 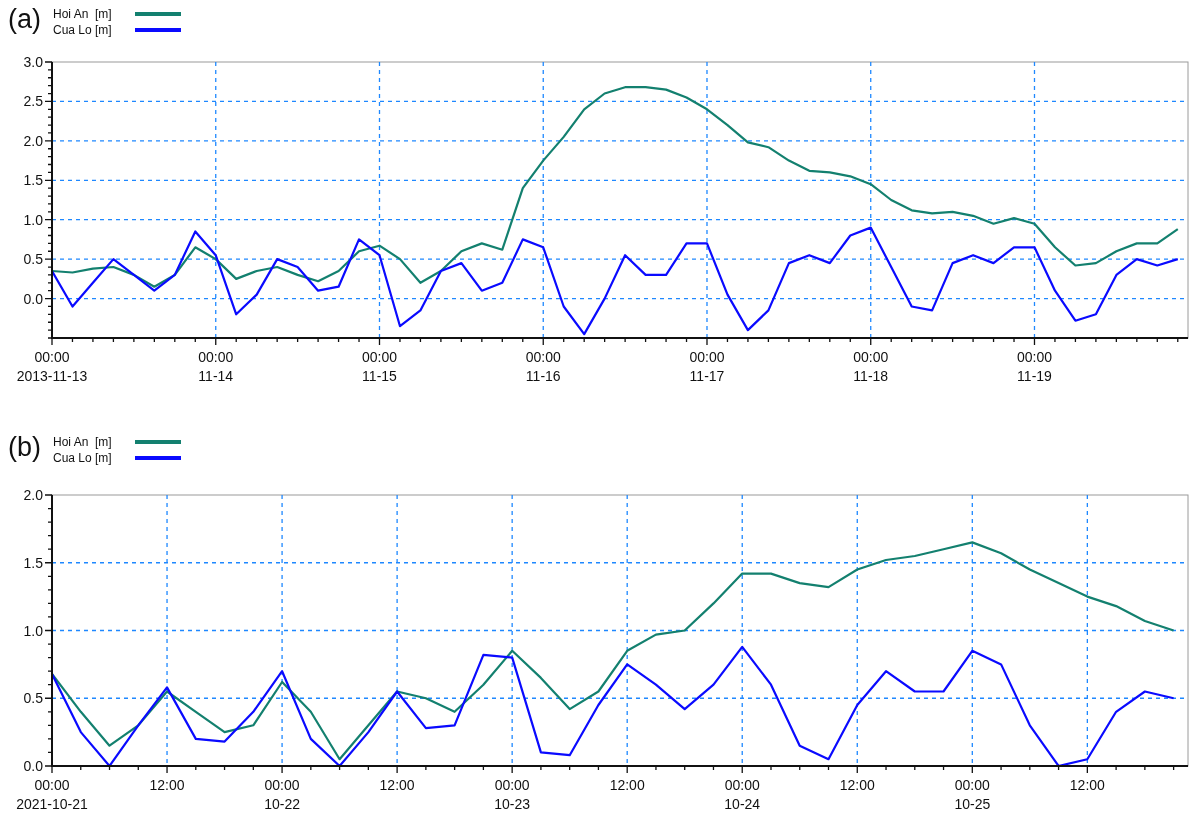 I want to click on x-axis-label: 00:00 10-25, so click(x=972, y=794).